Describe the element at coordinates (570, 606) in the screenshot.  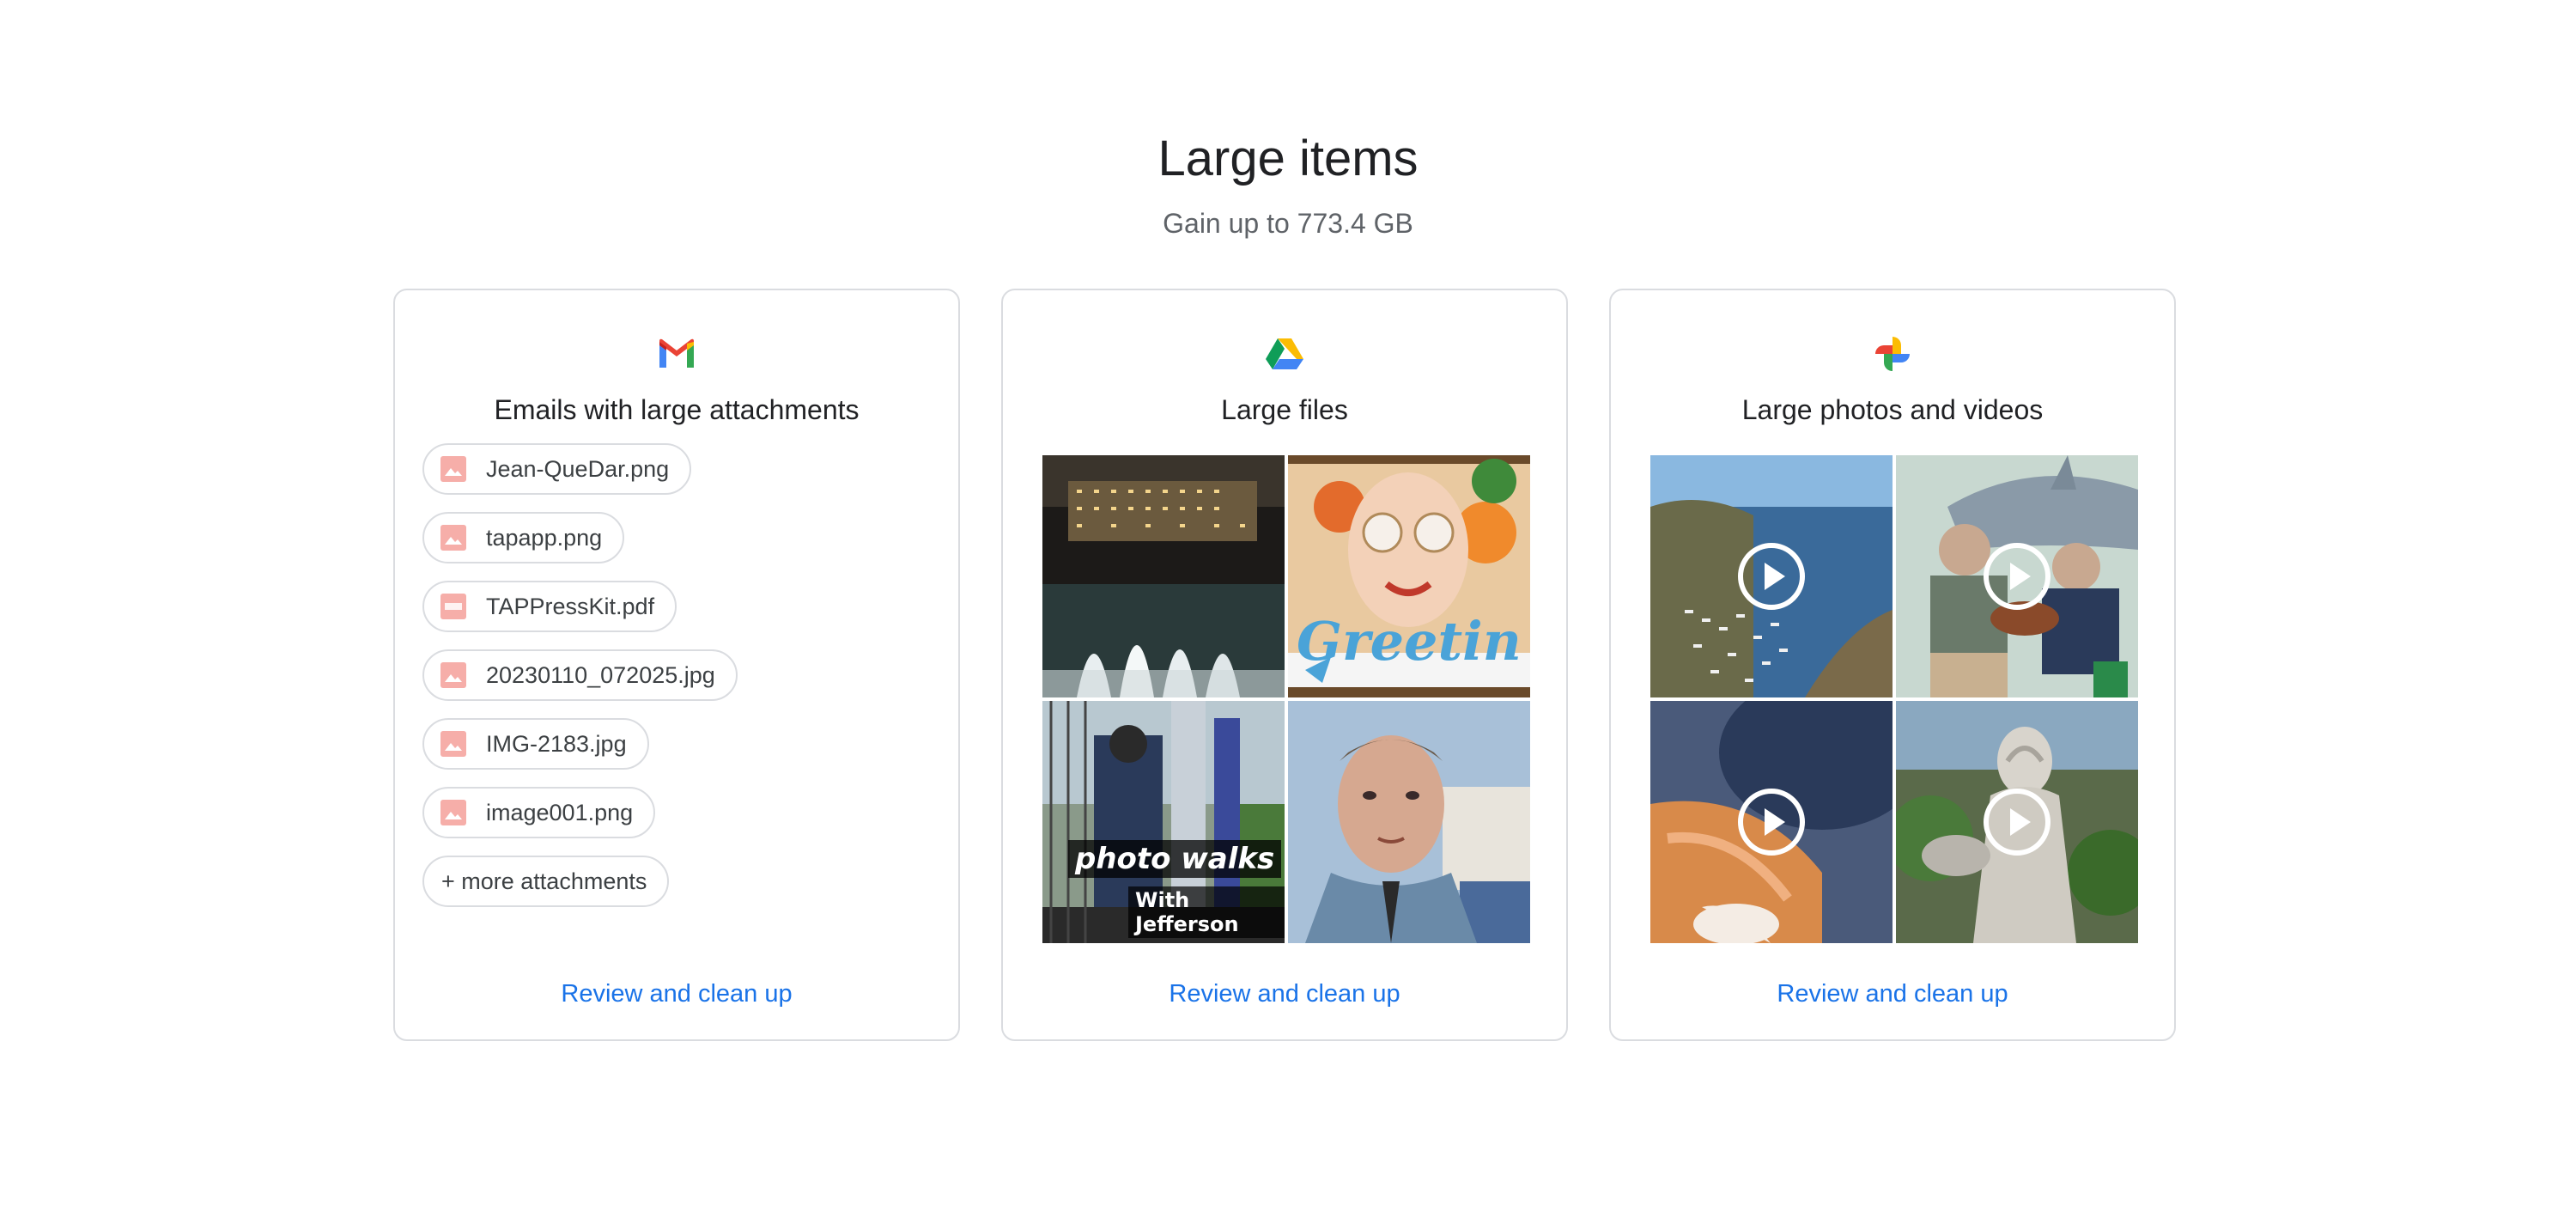
I see `attachment-name: TAPPressKit.pdf` at that location.